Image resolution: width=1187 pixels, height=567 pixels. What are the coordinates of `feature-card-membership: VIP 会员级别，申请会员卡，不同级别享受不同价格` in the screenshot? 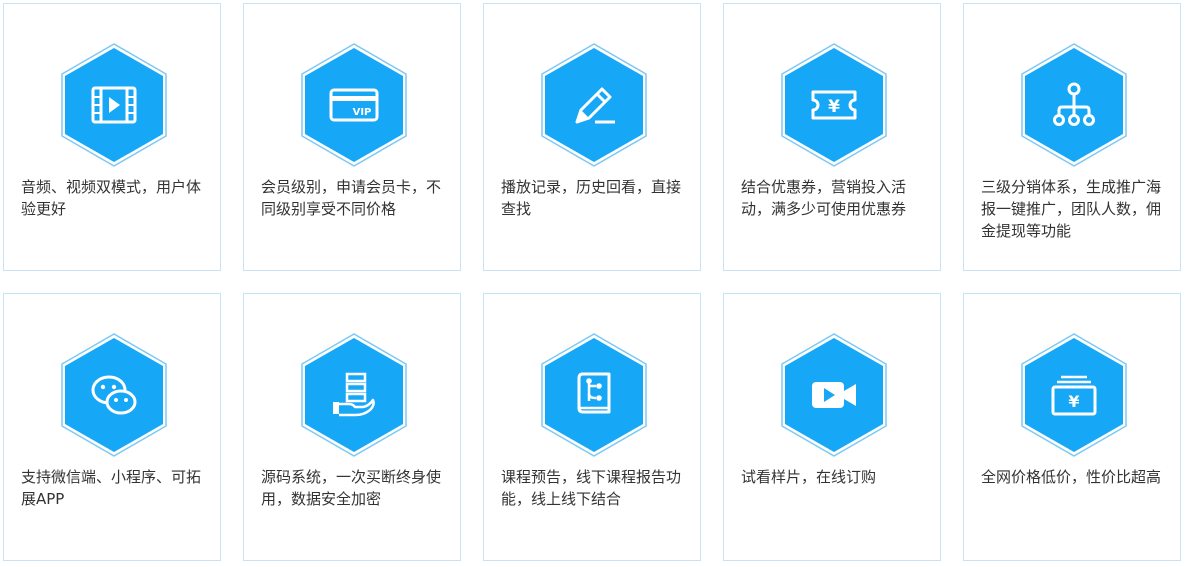 It's located at (352, 137).